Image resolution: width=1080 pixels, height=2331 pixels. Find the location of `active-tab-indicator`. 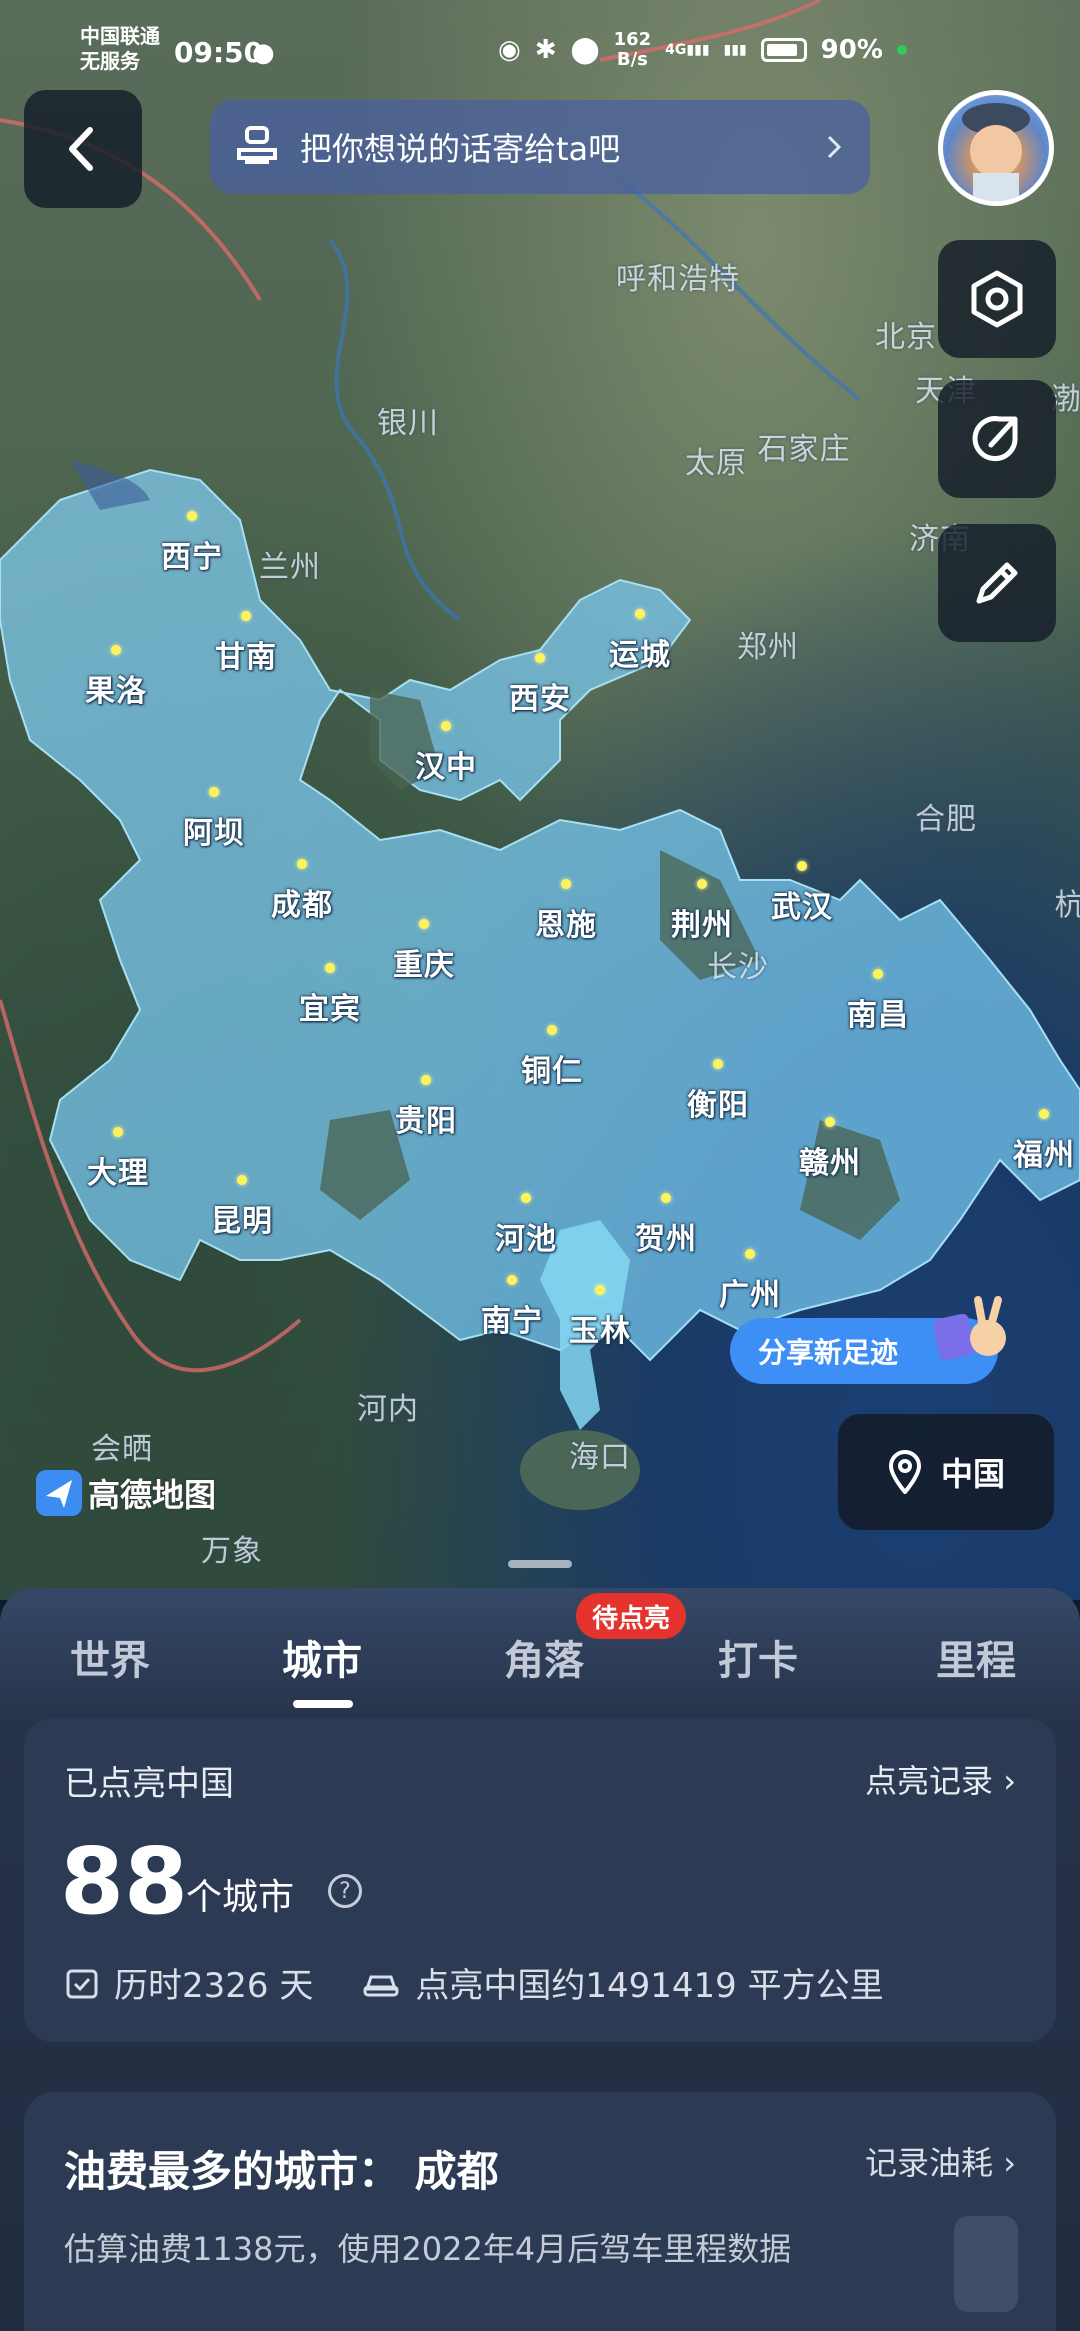

active-tab-indicator is located at coordinates (323, 1704).